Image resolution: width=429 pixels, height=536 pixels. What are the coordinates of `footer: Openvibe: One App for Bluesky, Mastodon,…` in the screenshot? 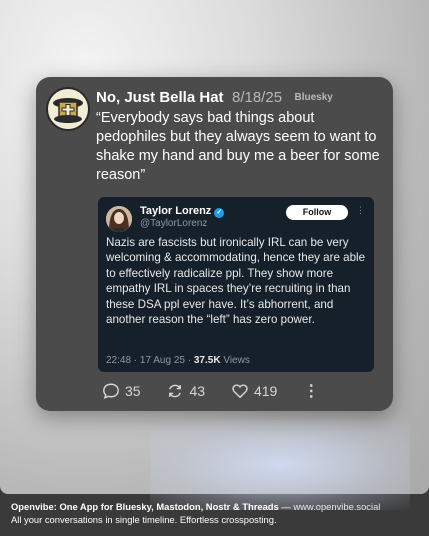 It's located at (195, 513).